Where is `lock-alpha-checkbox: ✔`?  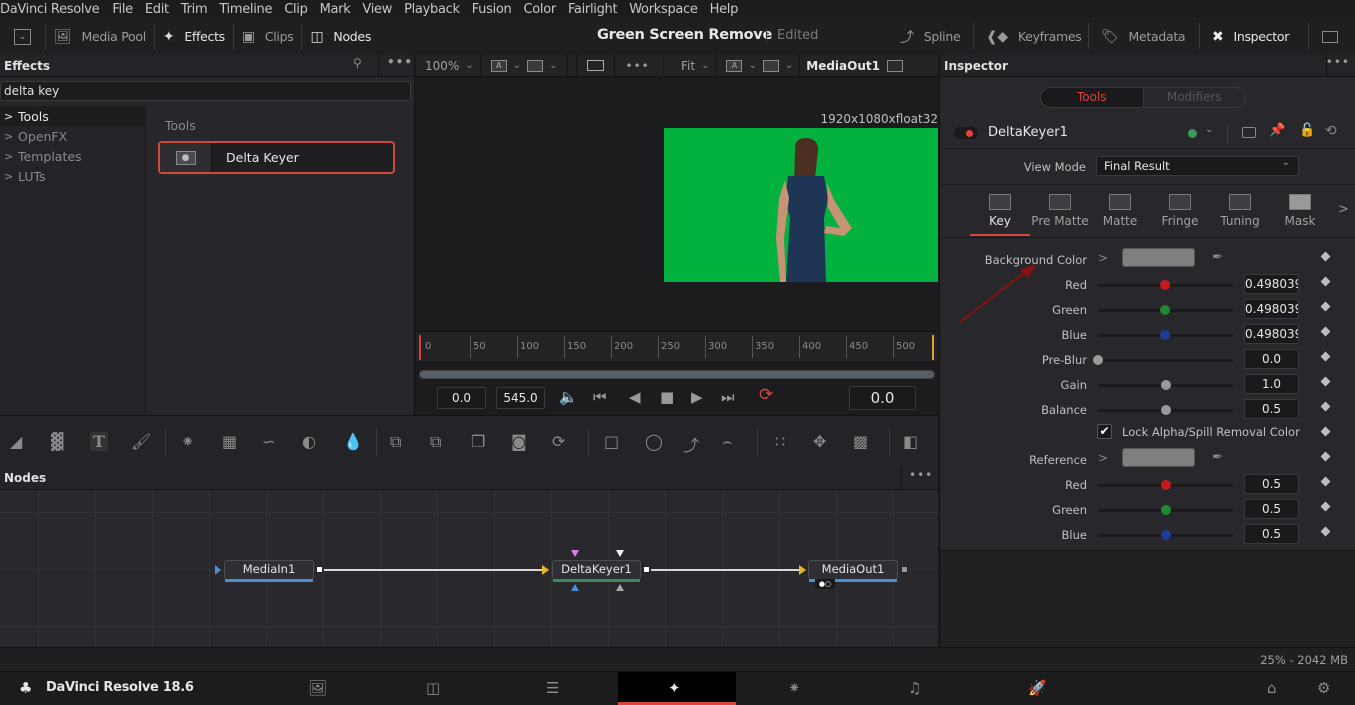
lock-alpha-checkbox: ✔ is located at coordinates (1104, 431).